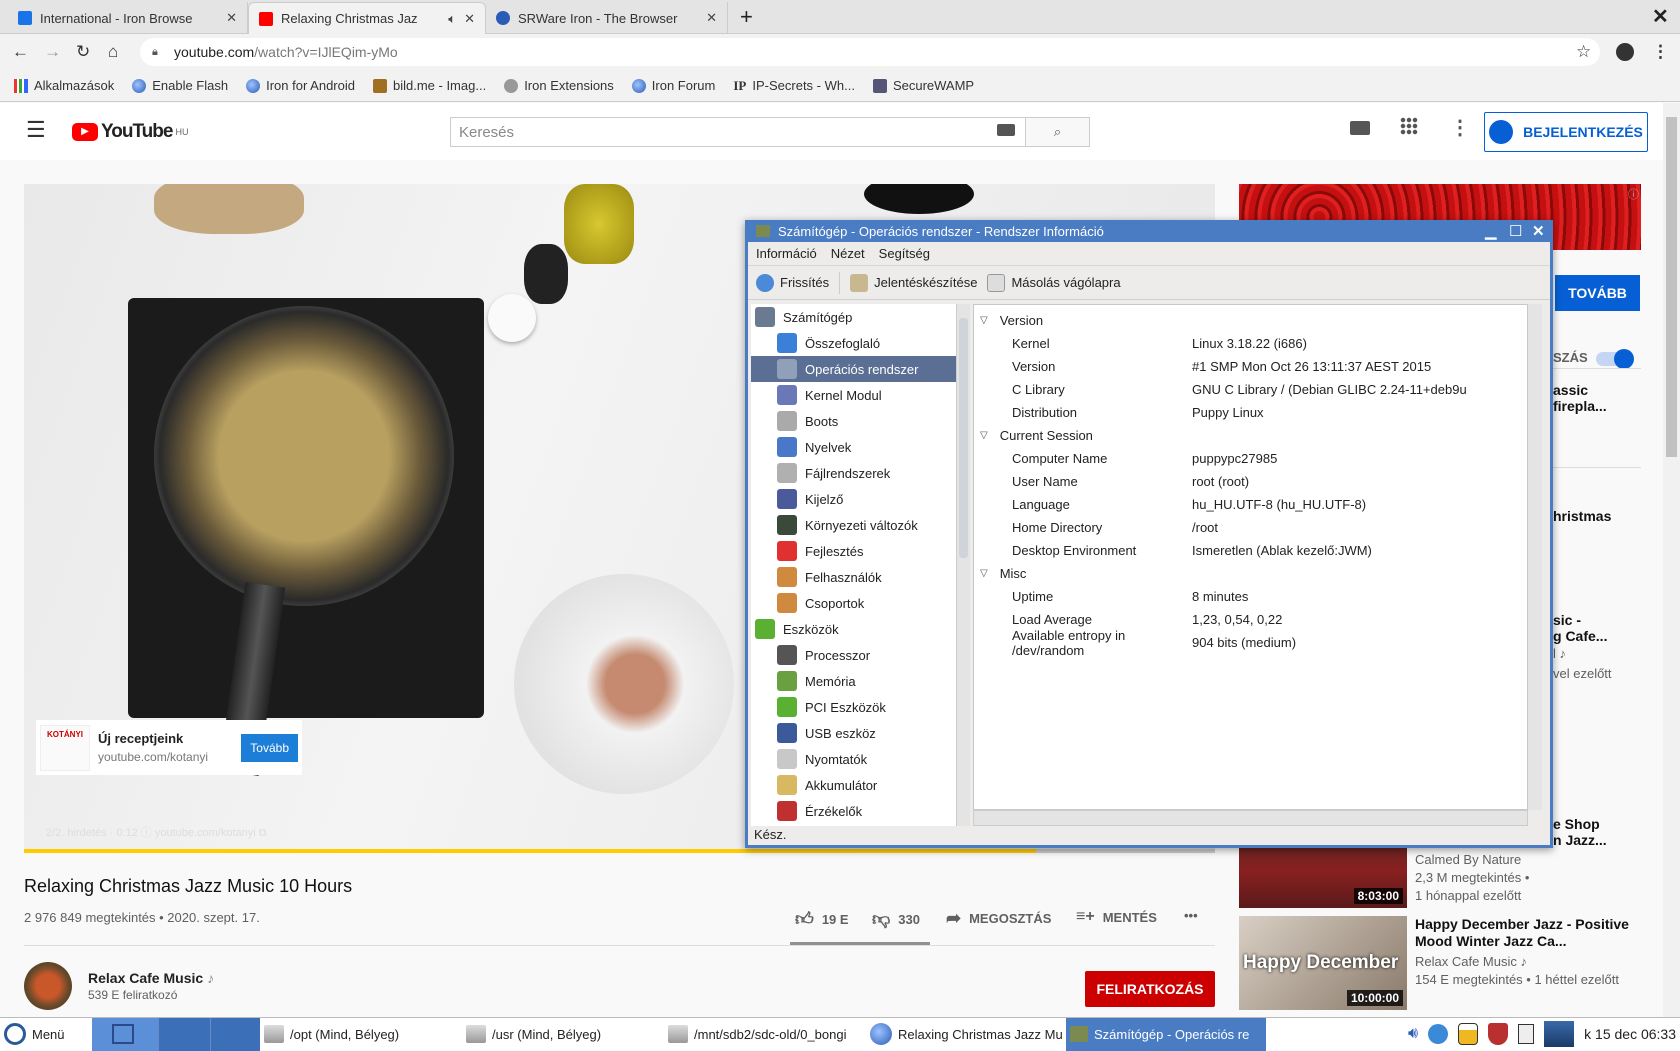 The height and width of the screenshot is (1051, 1680). Describe the element at coordinates (361, 1034) in the screenshot. I see `task-opt: /opt (Mind, Bélyeg)` at that location.